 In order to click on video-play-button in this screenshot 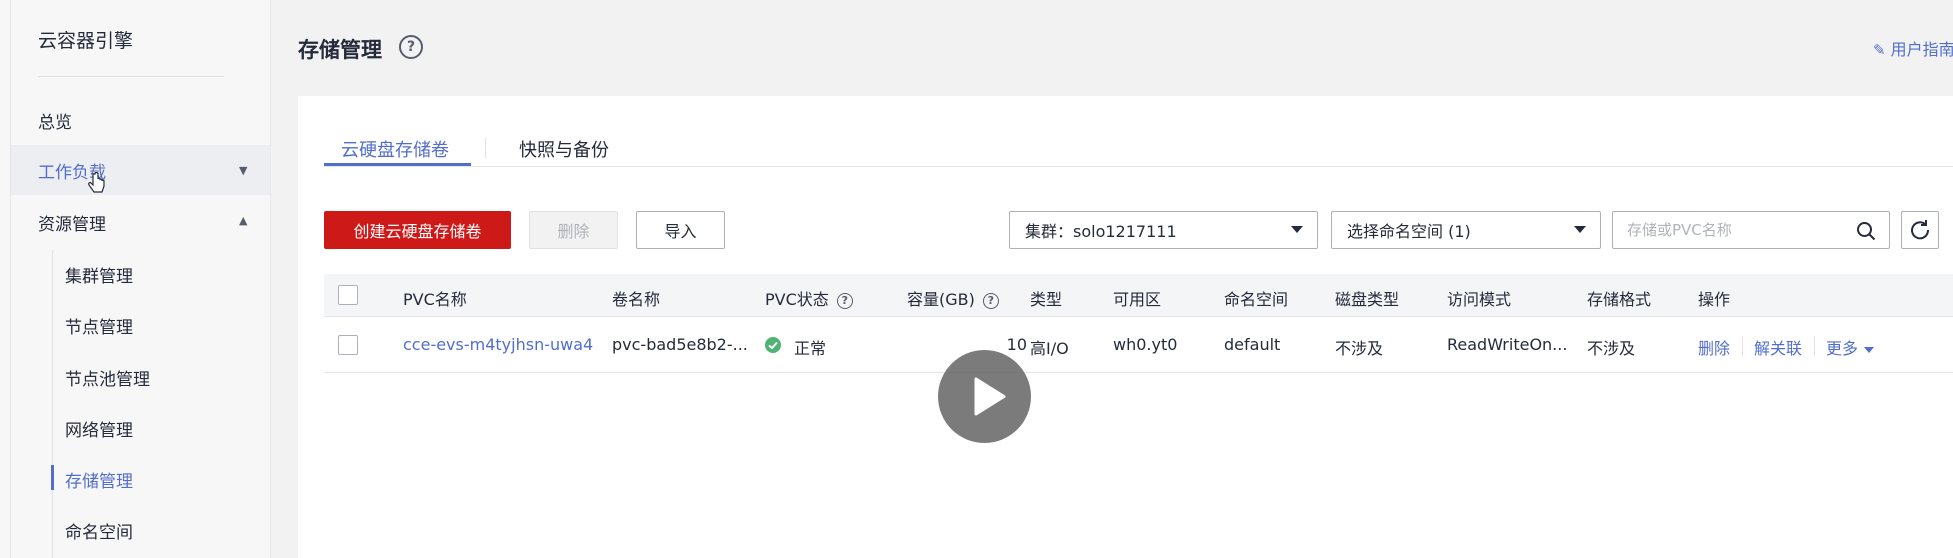, I will do `click(984, 396)`.